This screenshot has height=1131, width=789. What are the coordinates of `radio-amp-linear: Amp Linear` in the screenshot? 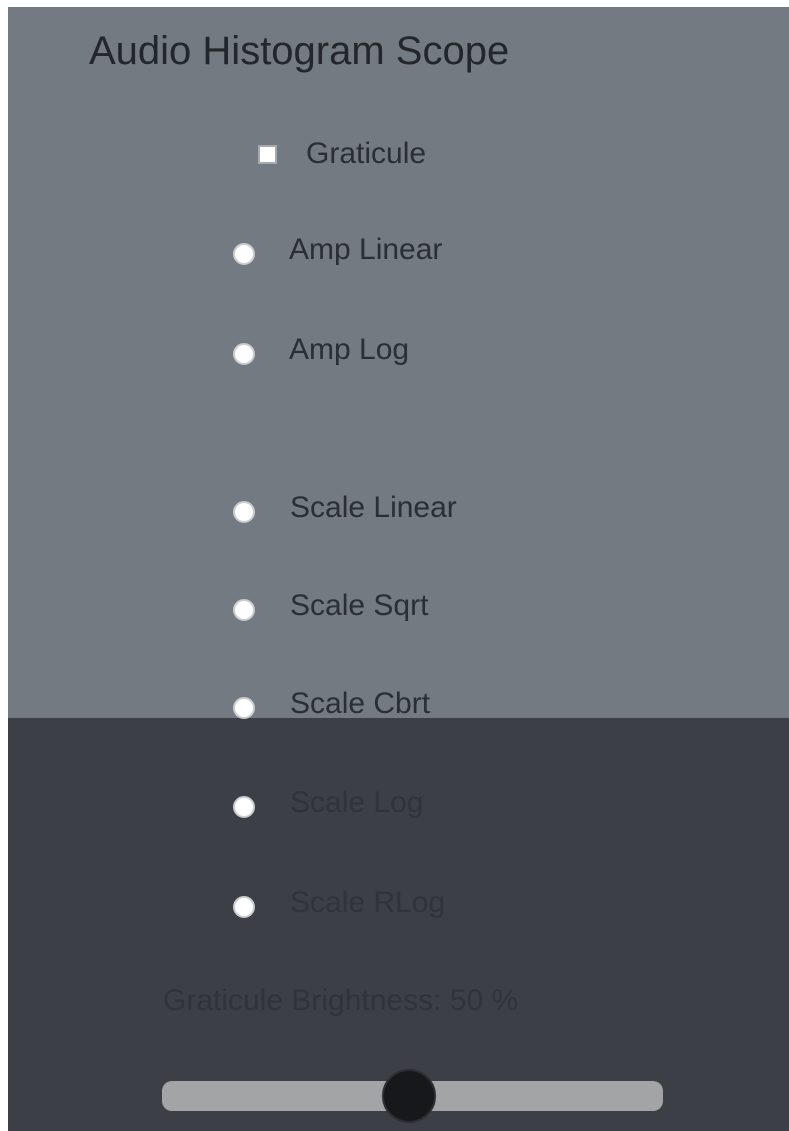 It's located at (373, 255).